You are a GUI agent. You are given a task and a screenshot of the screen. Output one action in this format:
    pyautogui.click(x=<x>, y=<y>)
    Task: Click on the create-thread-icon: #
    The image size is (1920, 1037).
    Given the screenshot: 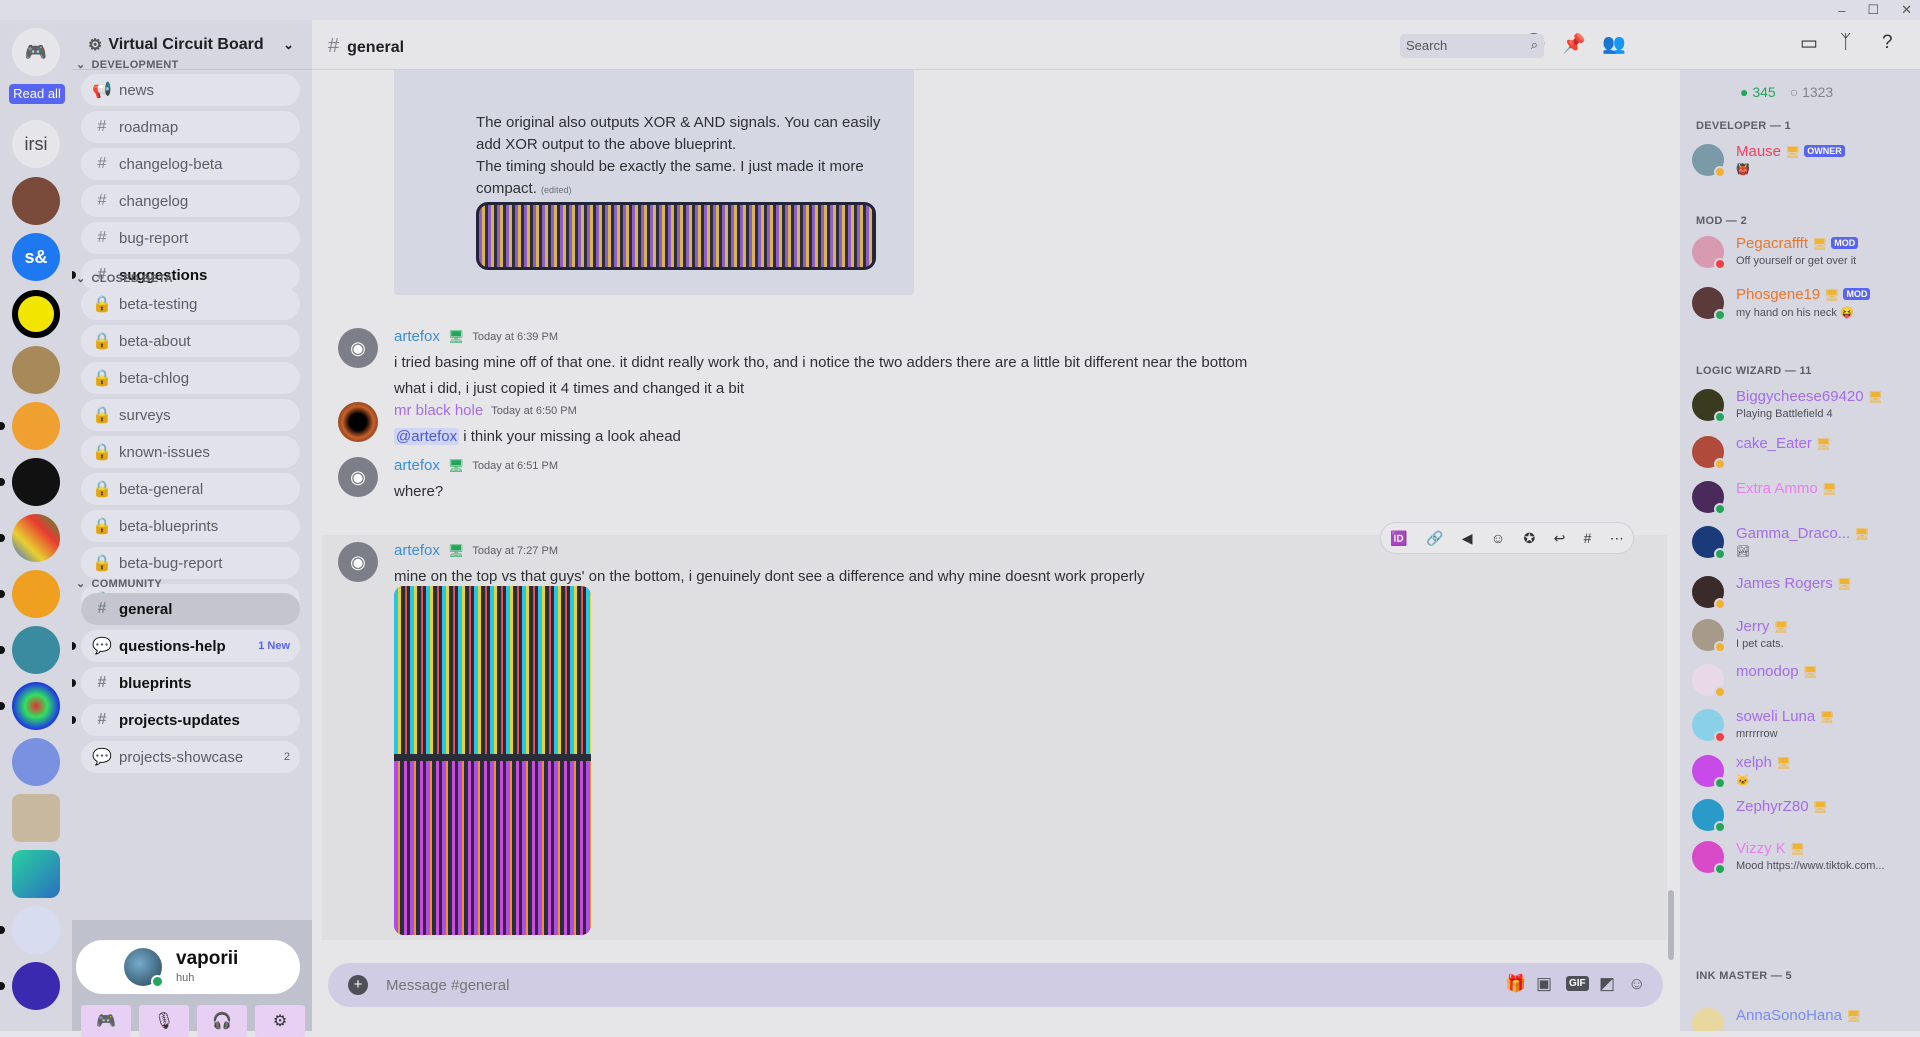 What is the action you would take?
    pyautogui.click(x=1588, y=538)
    